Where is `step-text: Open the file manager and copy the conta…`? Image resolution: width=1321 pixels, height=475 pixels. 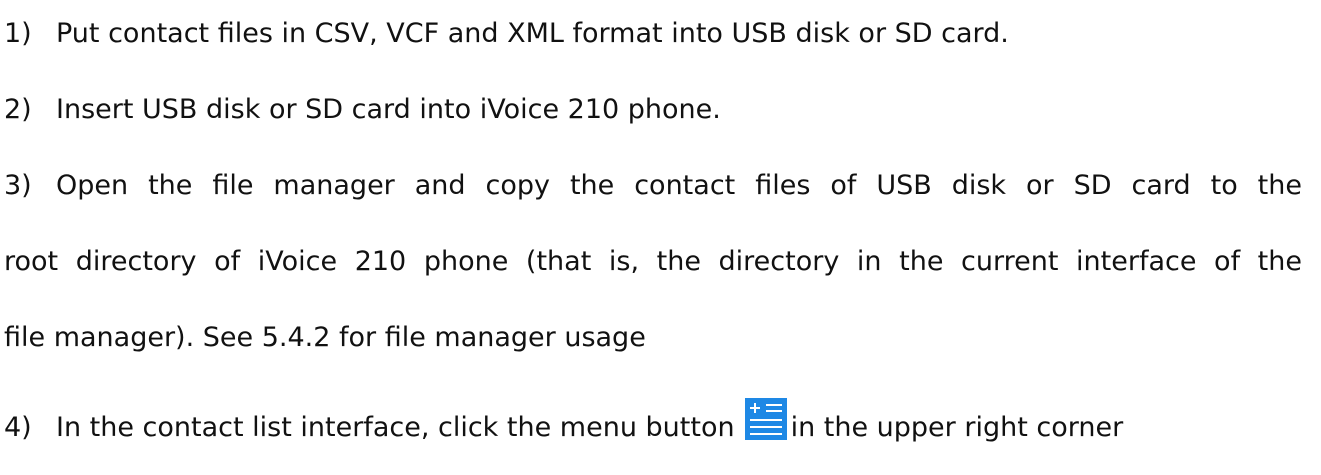 step-text: Open the file manager and copy the conta… is located at coordinates (679, 185).